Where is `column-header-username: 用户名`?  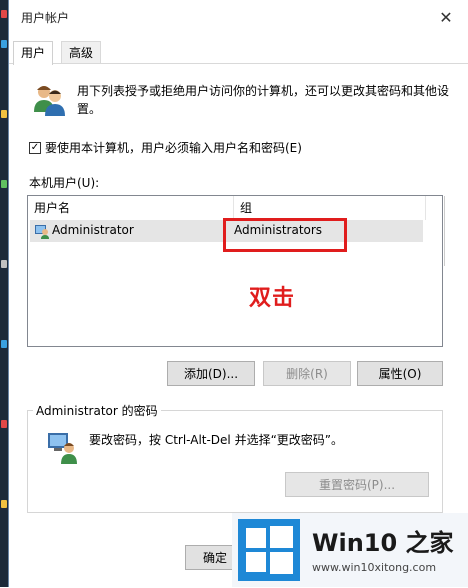 column-header-username: 用户名 is located at coordinates (130, 208).